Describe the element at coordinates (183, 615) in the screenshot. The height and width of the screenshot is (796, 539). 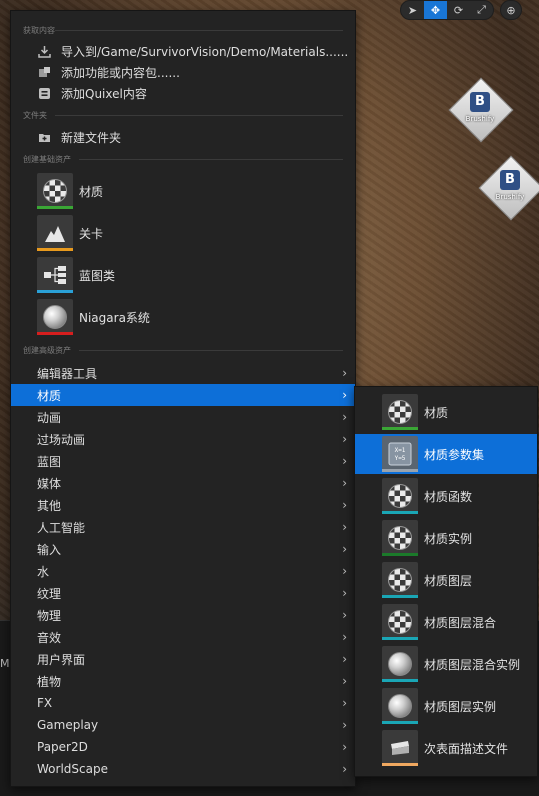
I see `category-physics: 物理 ›` at that location.